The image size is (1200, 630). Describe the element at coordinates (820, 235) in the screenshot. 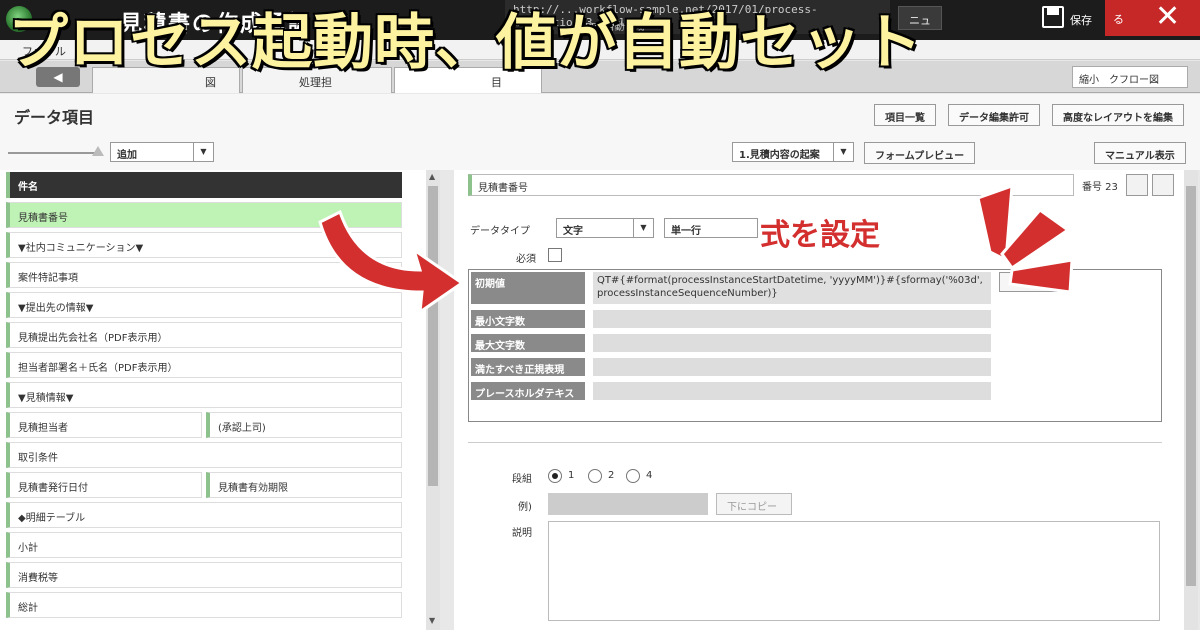

I see `callout-text: 式を設定` at that location.